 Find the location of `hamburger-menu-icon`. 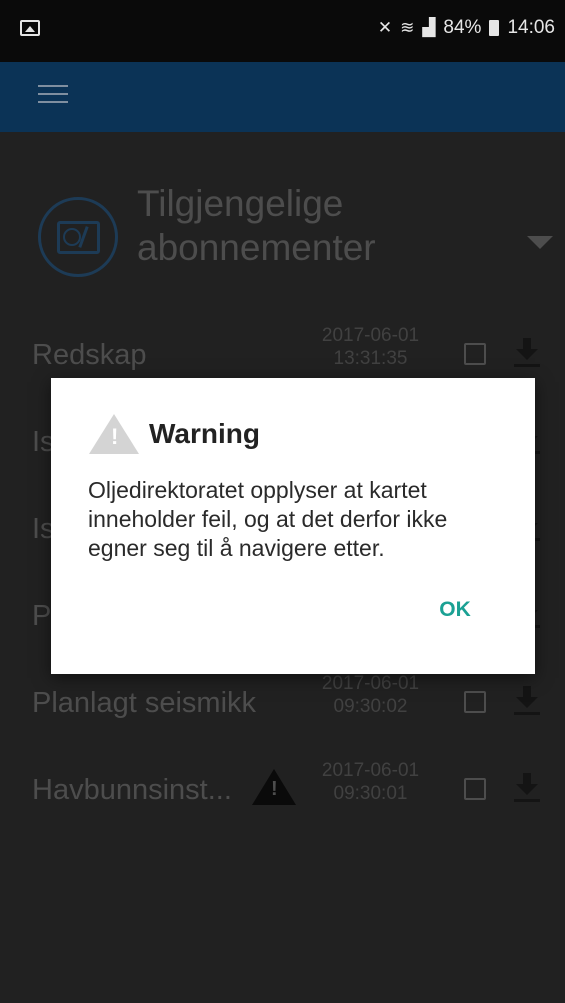

hamburger-menu-icon is located at coordinates (53, 96).